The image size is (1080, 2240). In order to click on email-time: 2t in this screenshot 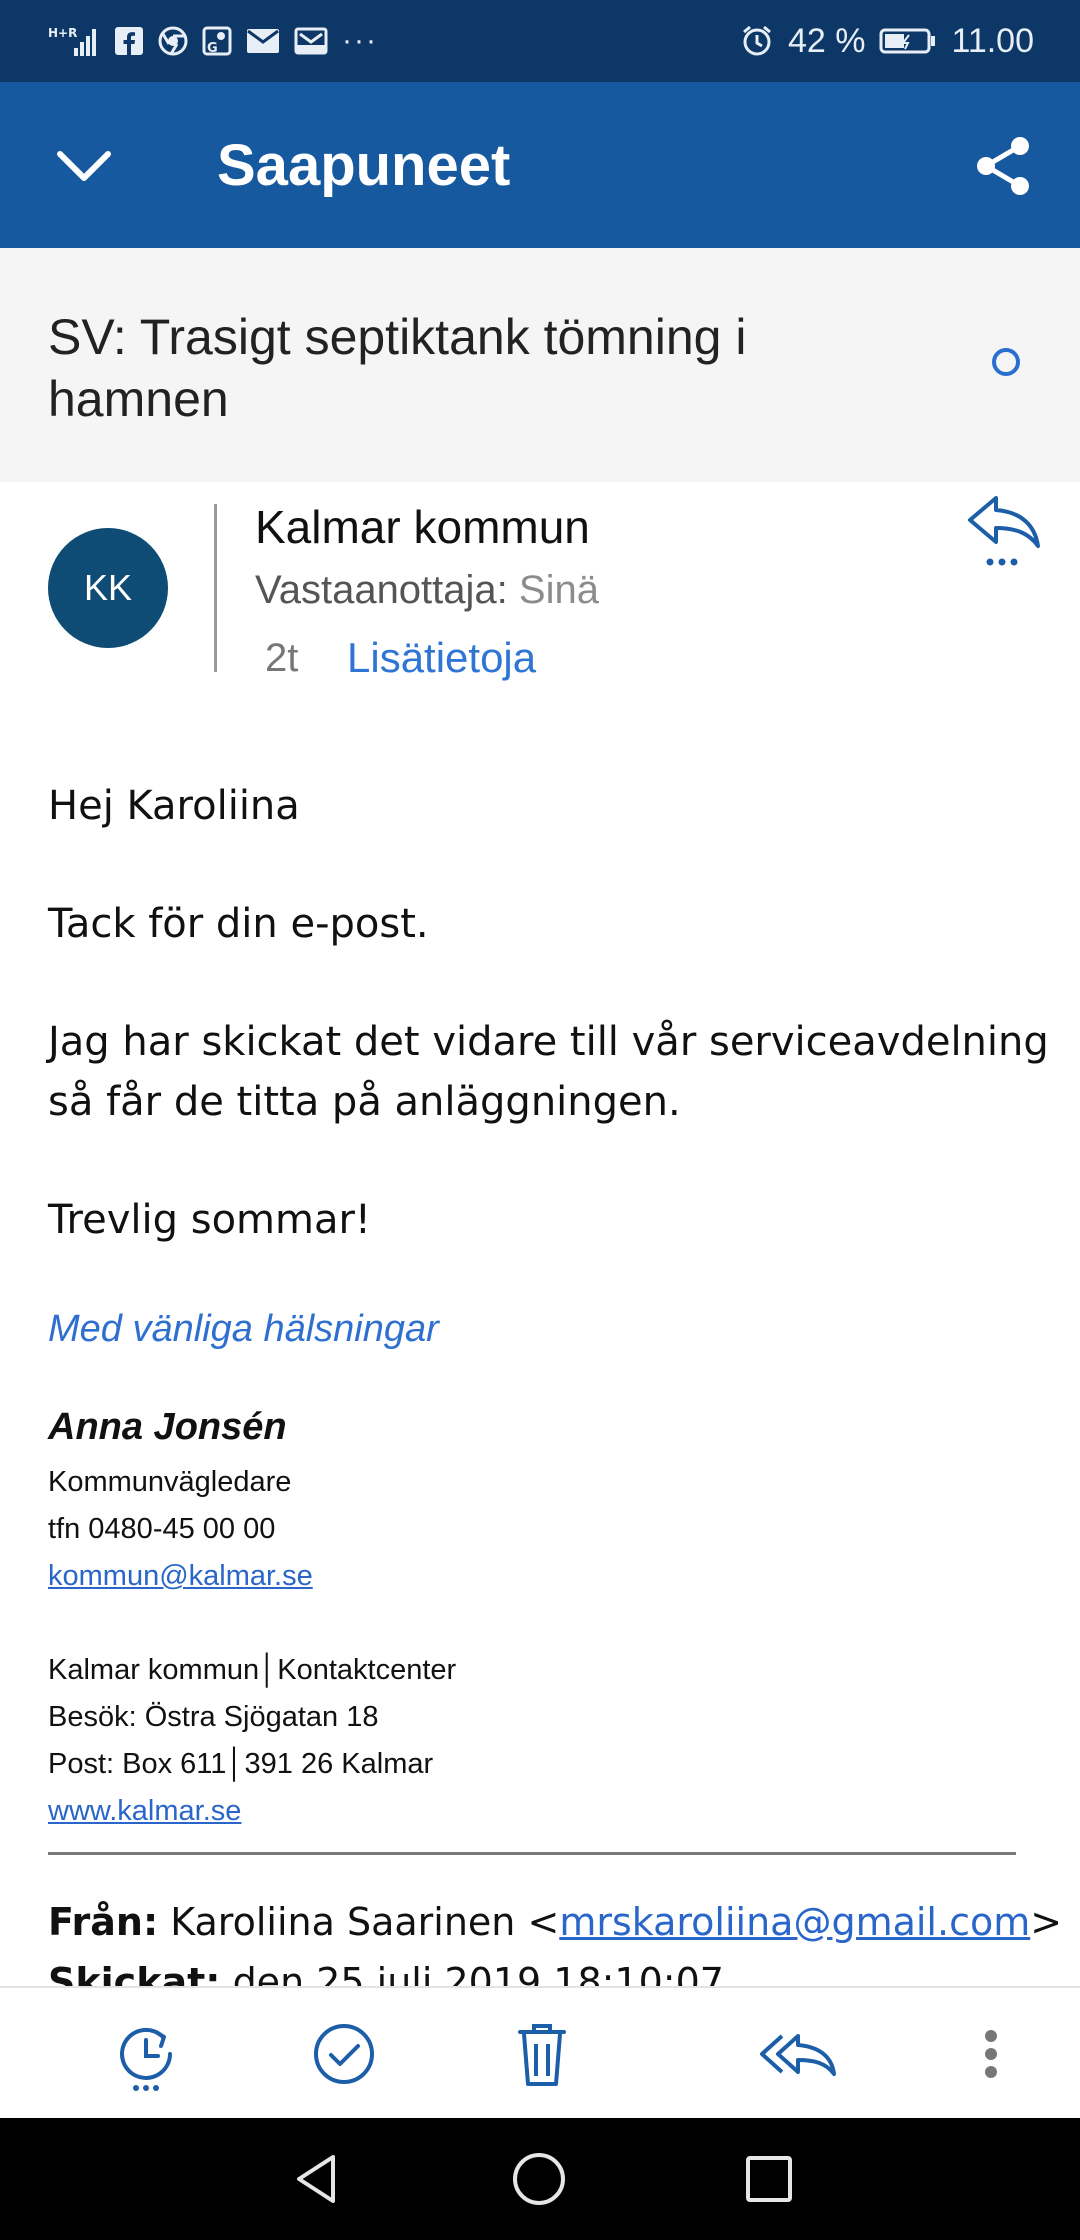, I will do `click(282, 658)`.